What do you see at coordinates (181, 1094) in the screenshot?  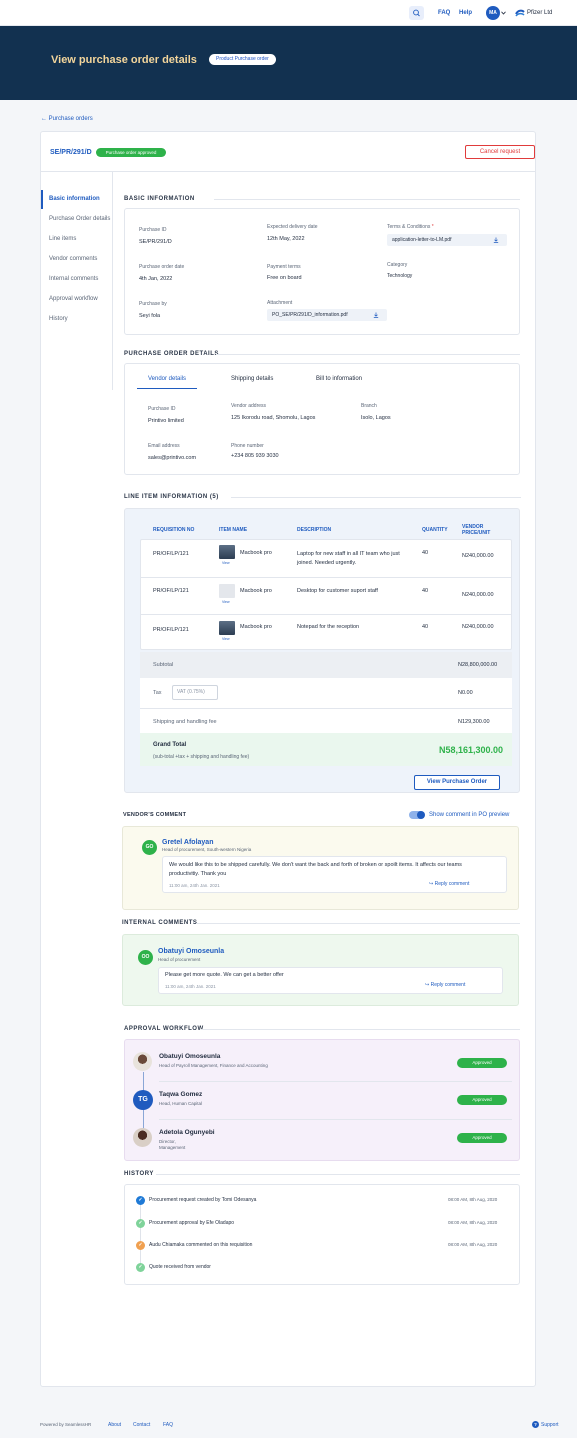 I see `approver-2-name: Taqwa Gomez` at bounding box center [181, 1094].